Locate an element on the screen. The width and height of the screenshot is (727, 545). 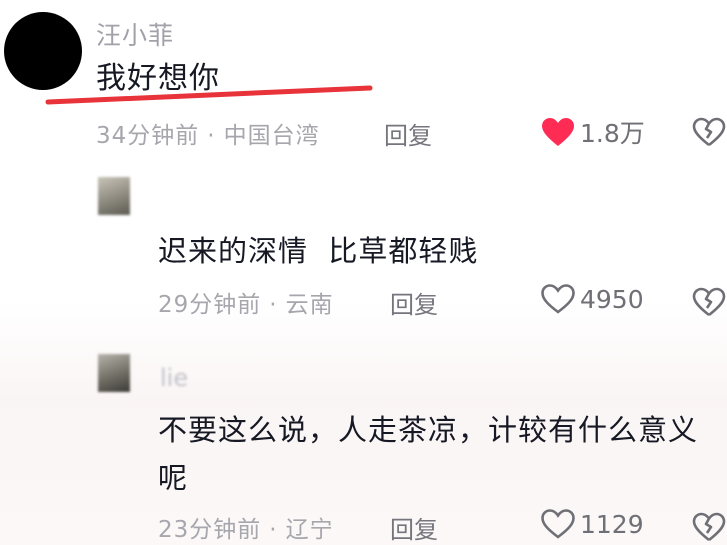
comment-username: 汪小菲 is located at coordinates (135, 34).